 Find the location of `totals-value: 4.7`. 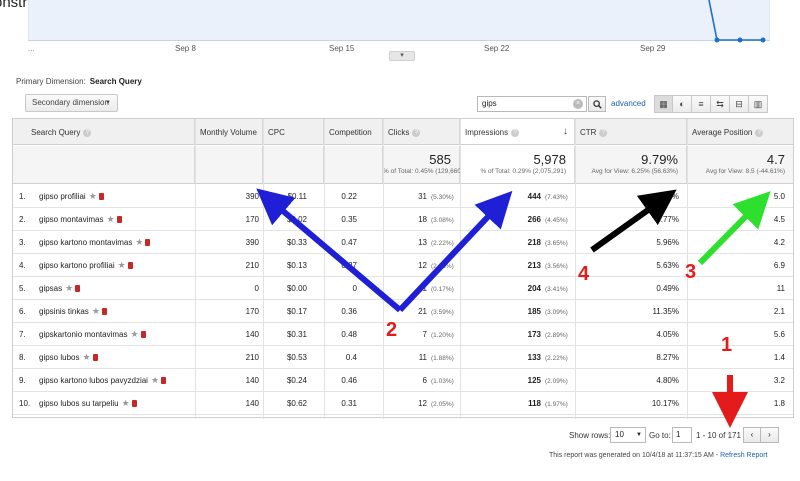

totals-value: 4.7 is located at coordinates (775, 159).